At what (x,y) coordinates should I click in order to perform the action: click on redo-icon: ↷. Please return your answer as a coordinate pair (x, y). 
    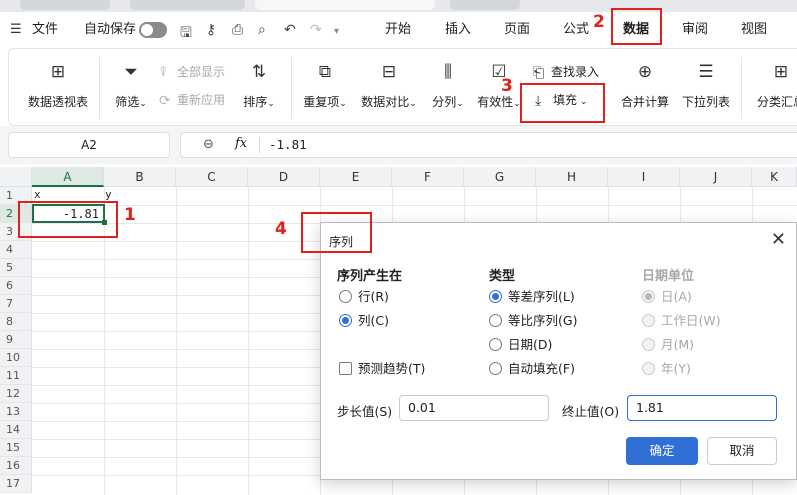
    Looking at the image, I should click on (316, 30).